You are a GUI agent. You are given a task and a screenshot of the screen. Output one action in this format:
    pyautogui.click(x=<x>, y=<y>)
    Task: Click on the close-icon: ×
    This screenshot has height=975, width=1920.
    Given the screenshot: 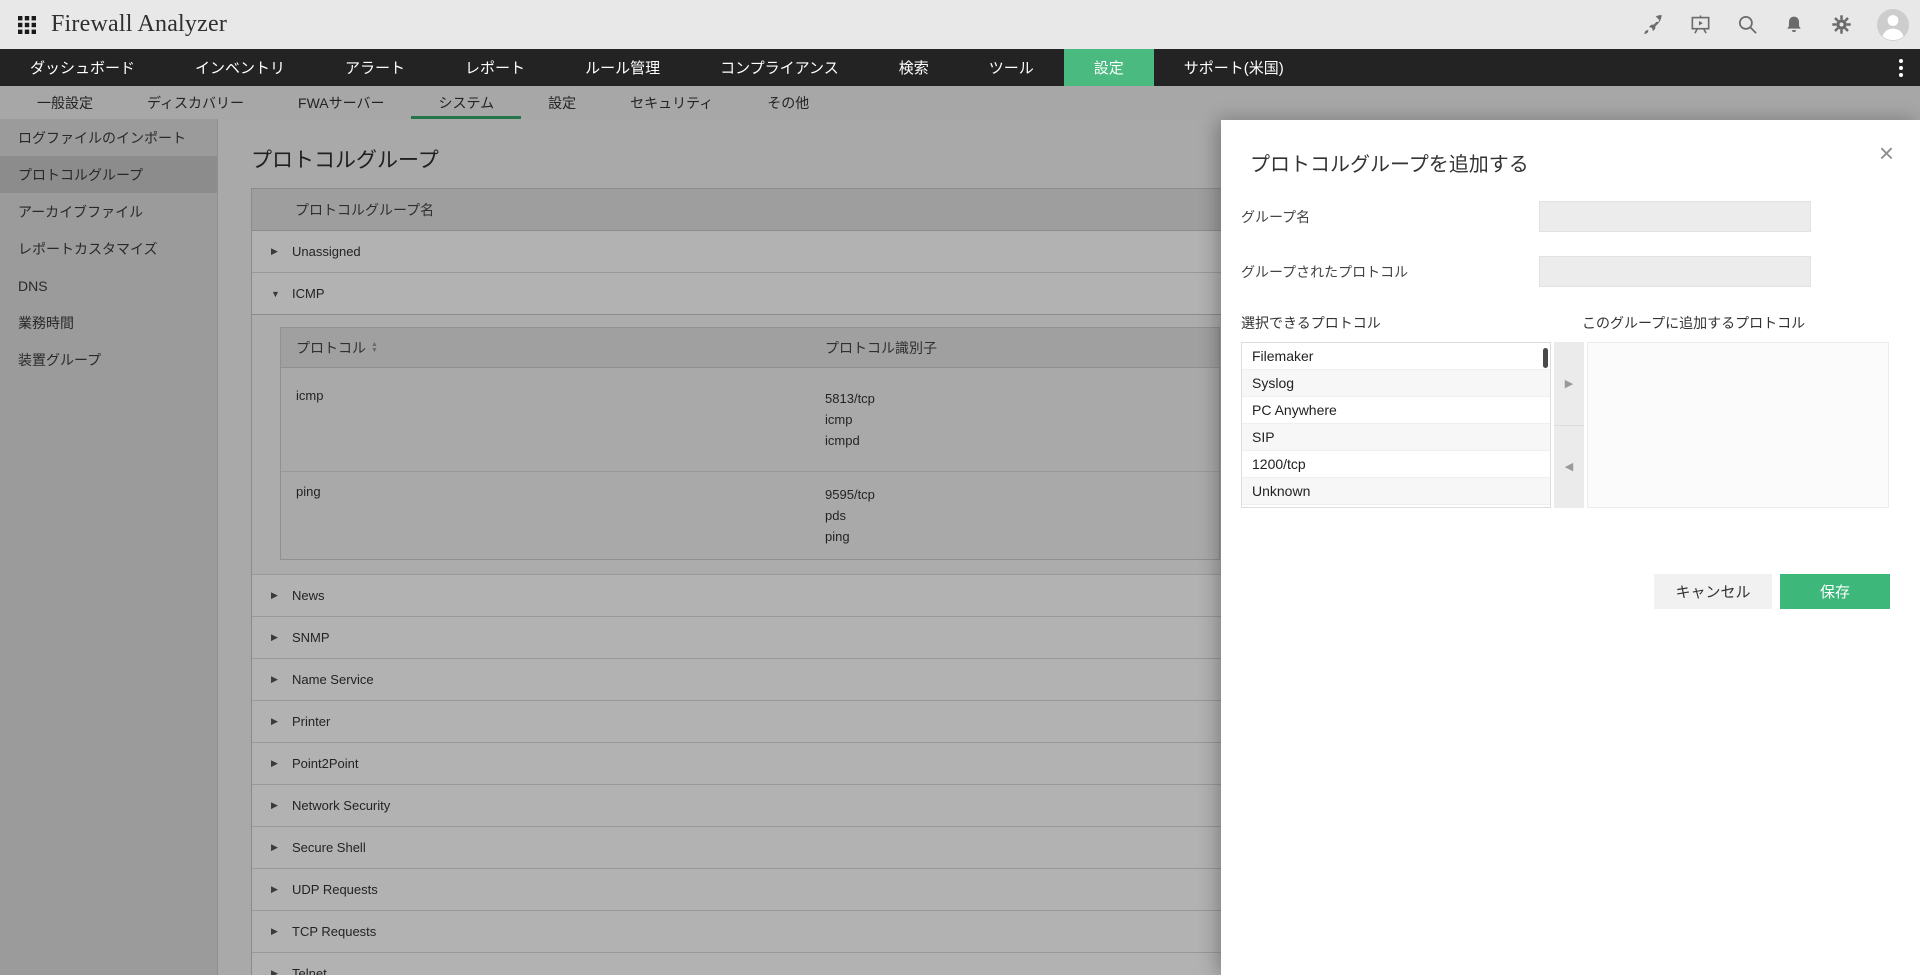 What is the action you would take?
    pyautogui.click(x=1886, y=153)
    